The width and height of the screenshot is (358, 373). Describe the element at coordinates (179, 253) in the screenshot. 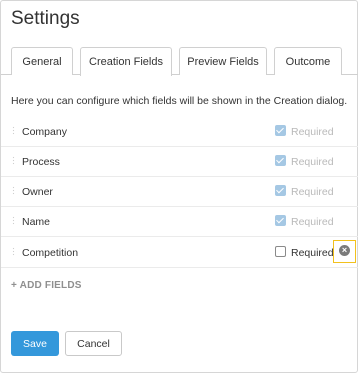

I see `field-row-competition: Competition Required ×` at that location.